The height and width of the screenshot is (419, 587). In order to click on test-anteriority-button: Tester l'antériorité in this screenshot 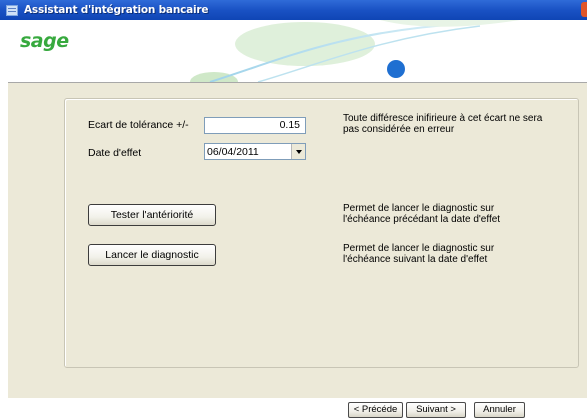, I will do `click(152, 215)`.